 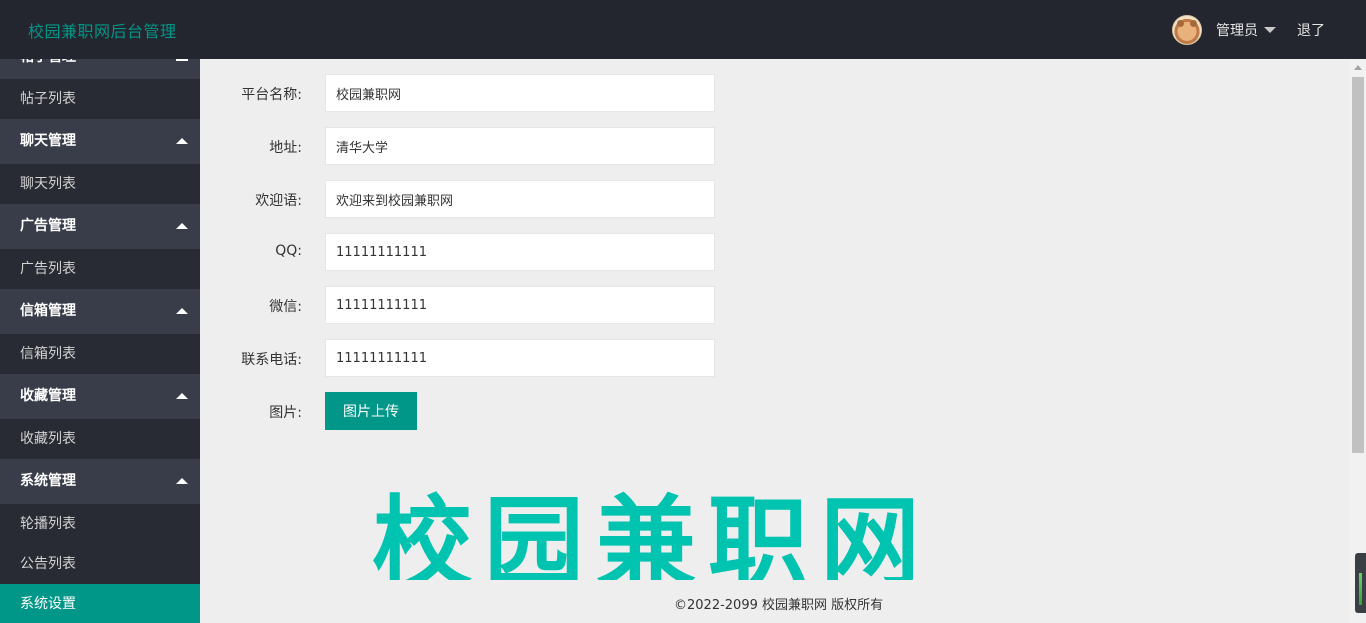 What do you see at coordinates (102, 30) in the screenshot?
I see `app-brand-title: 校园兼职网后台管理` at bounding box center [102, 30].